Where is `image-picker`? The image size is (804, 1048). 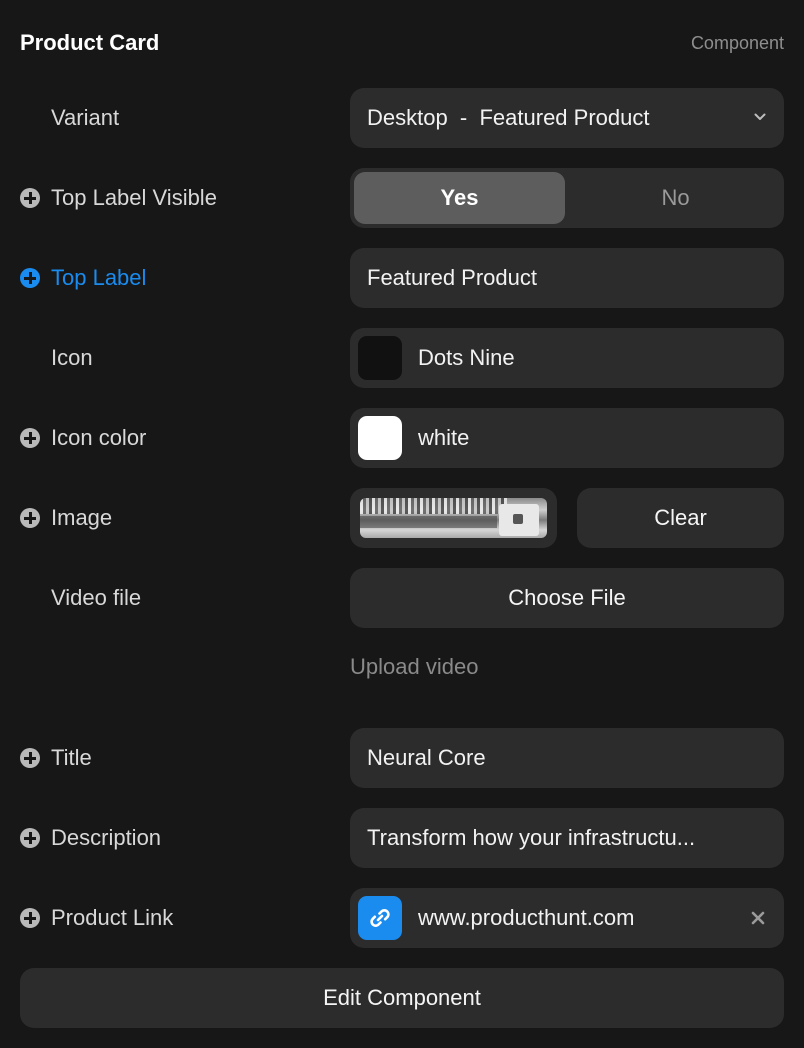
image-picker is located at coordinates (453, 518).